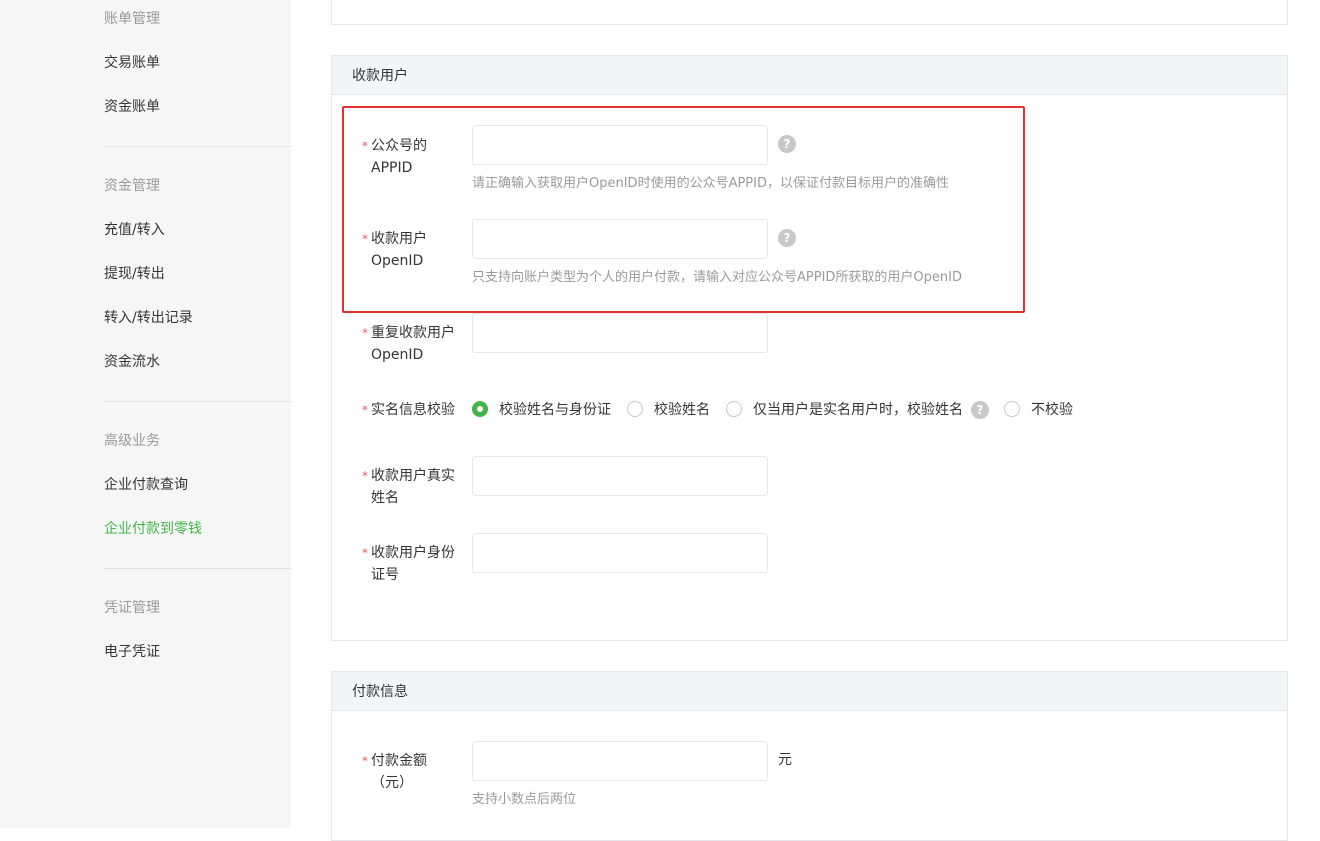 This screenshot has height=841, width=1320. I want to click on sidebar-item-transaction-bill: 交易账单, so click(132, 63).